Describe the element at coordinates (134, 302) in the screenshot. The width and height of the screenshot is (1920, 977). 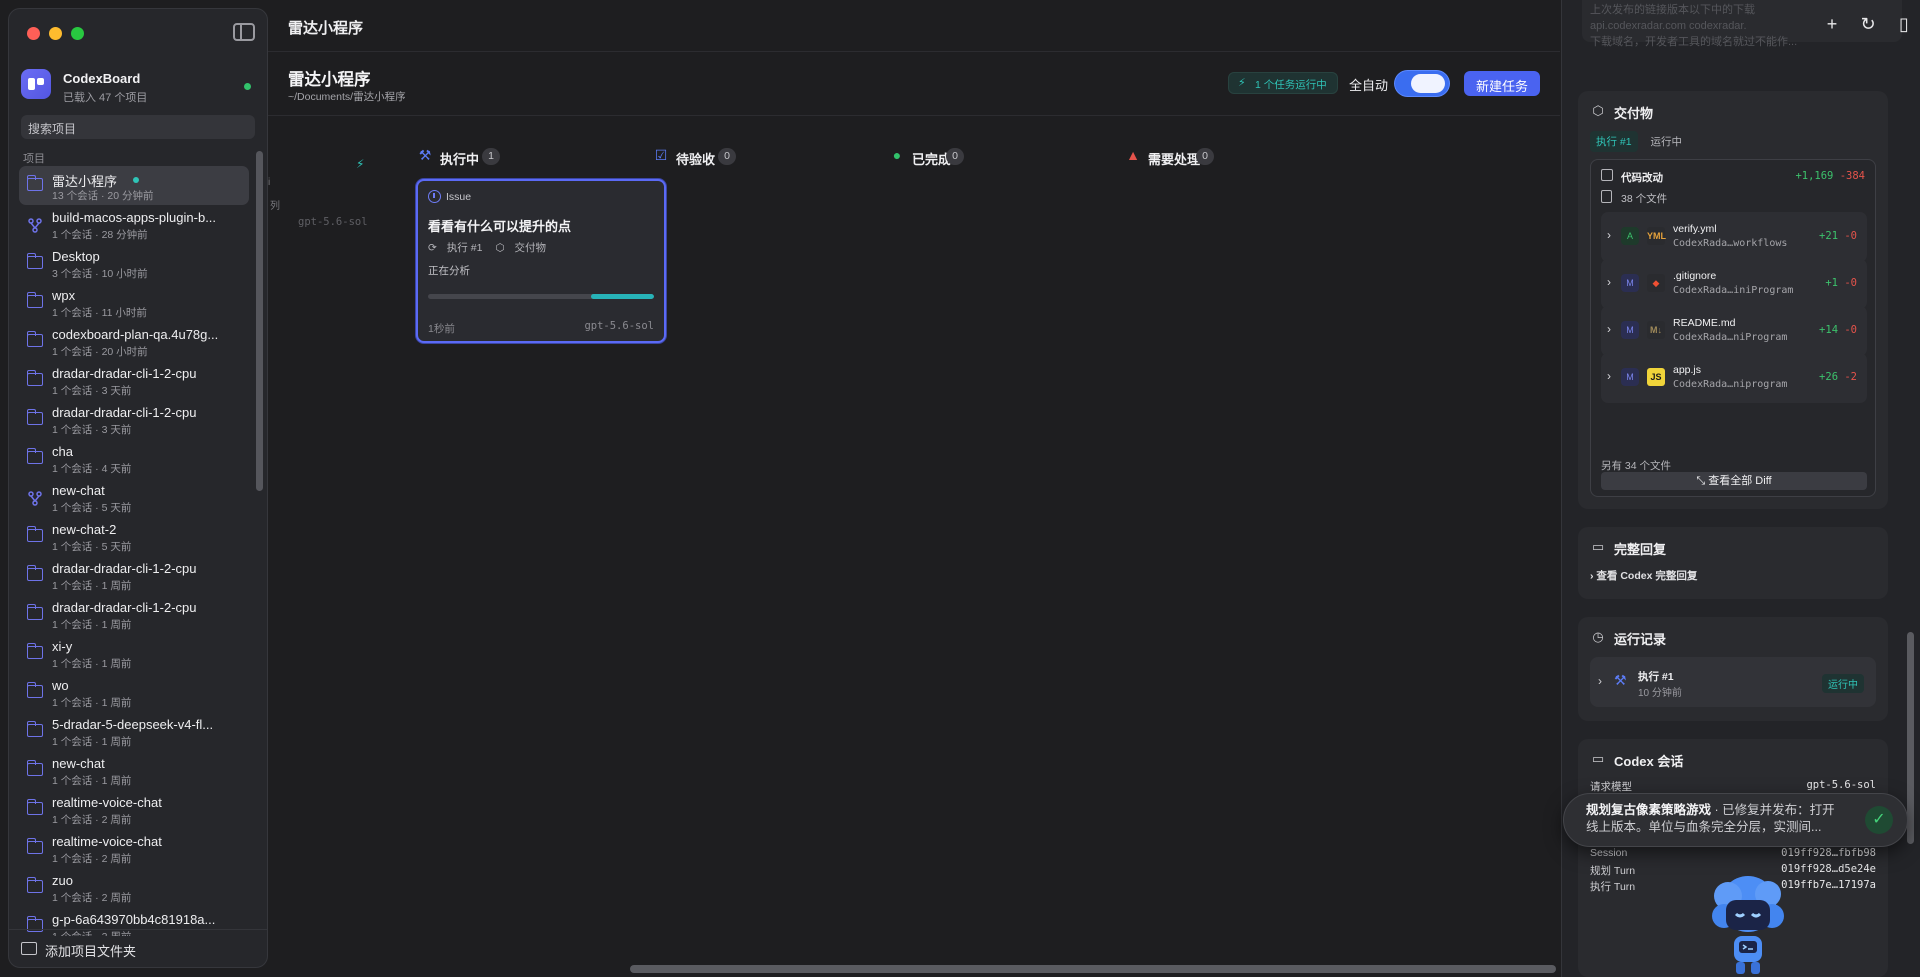
I see `sidebar-project-item: wpx 1 个会话 · 11 小时前` at that location.